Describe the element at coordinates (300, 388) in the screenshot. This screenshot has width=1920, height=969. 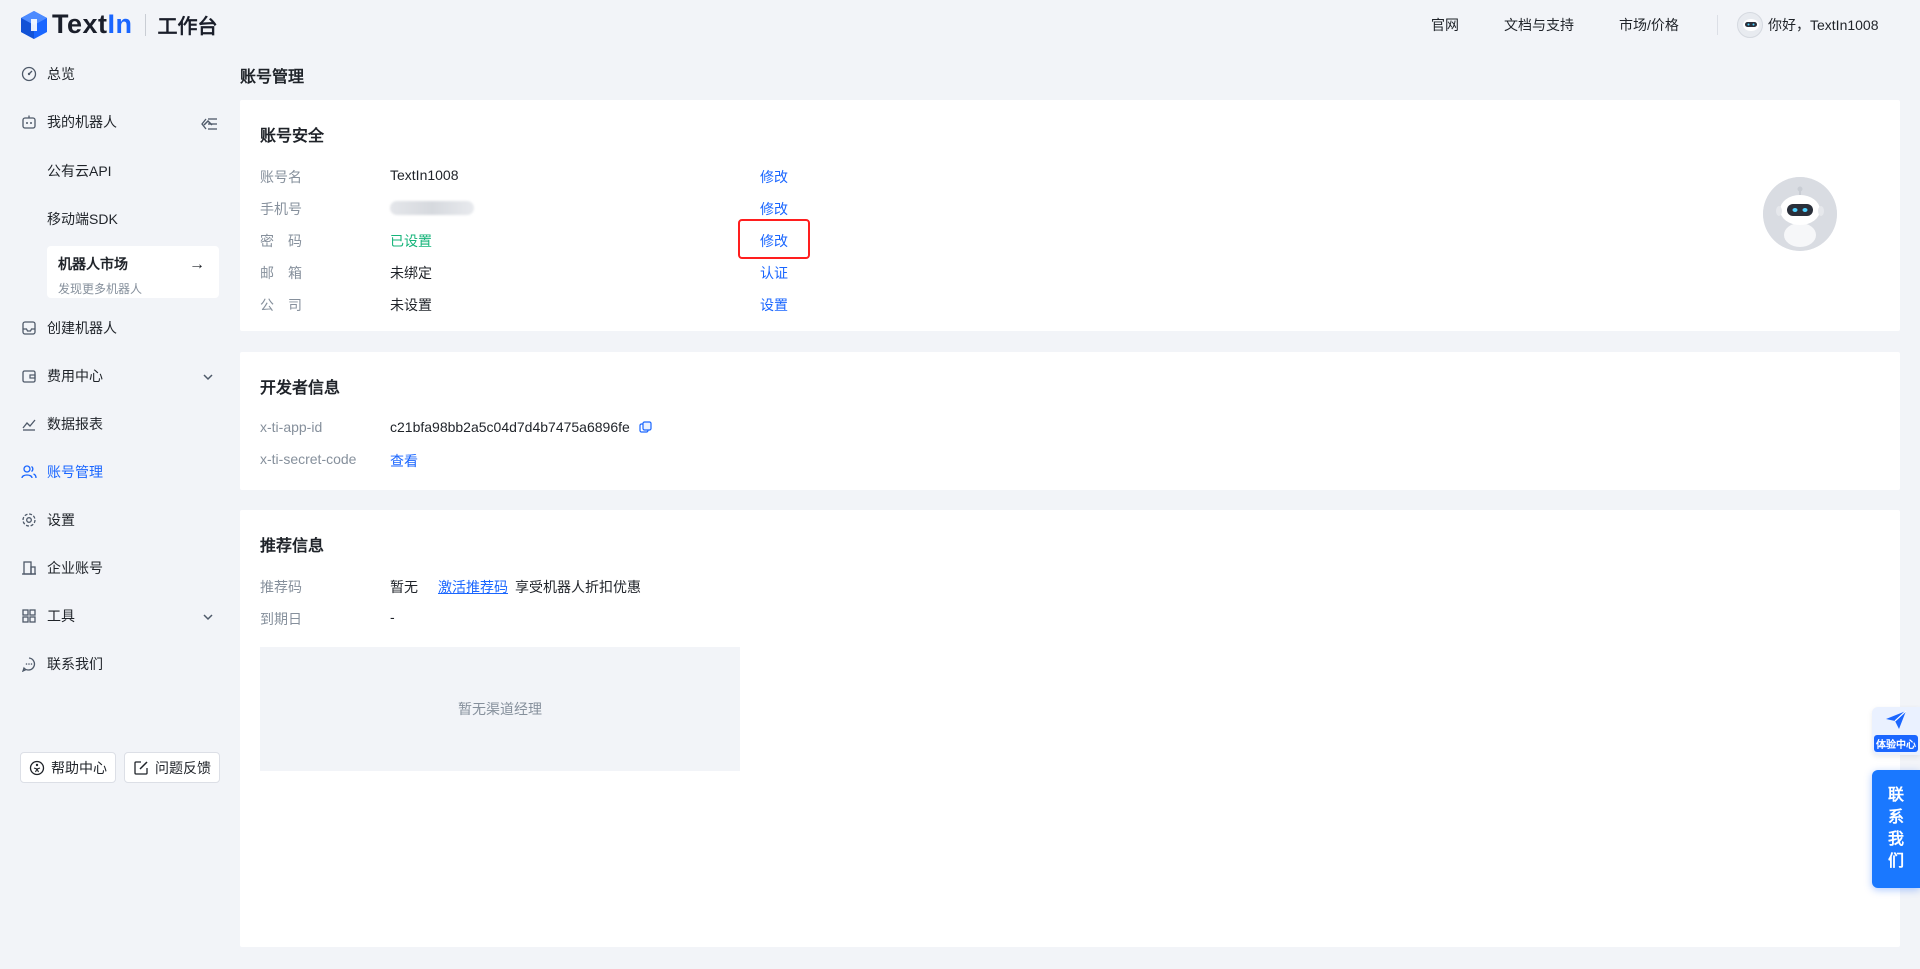
I see `card-title: 开发者信息` at that location.